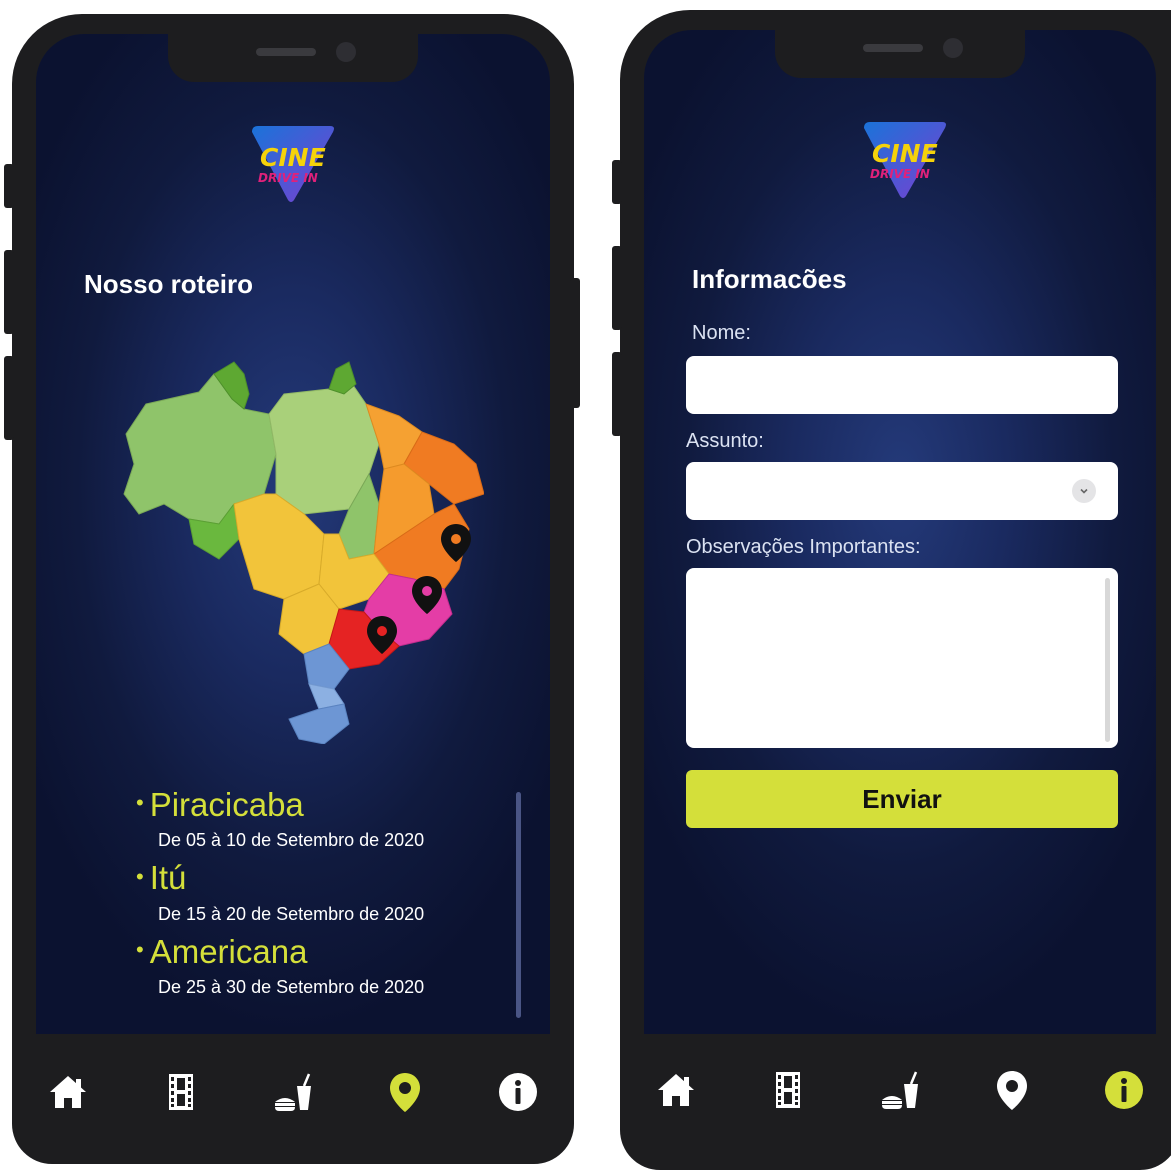 This screenshot has width=1171, height=1170. I want to click on region-rio-grande-sul, so click(319, 723).